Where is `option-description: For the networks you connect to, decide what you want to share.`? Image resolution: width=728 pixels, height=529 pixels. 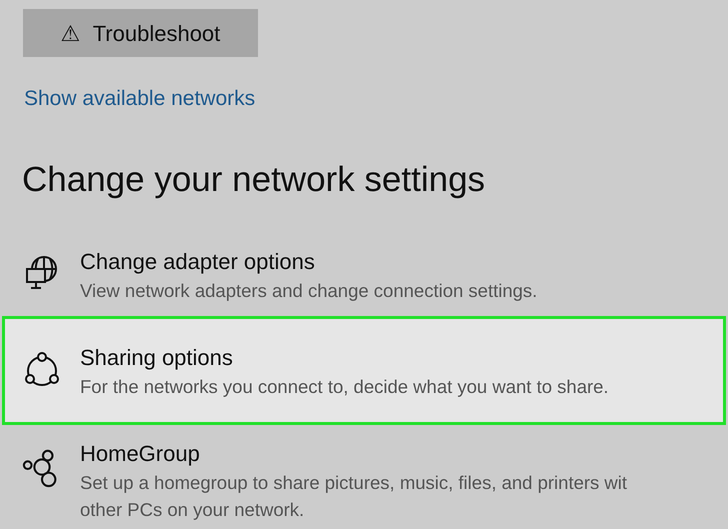 option-description: For the networks you connect to, decide what you want to share. is located at coordinates (344, 387).